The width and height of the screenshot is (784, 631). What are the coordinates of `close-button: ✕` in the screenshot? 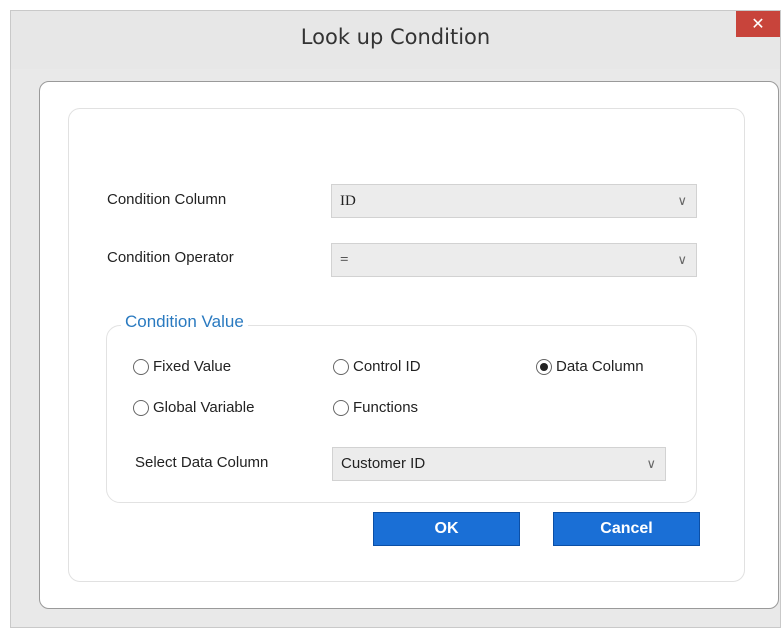 It's located at (758, 24).